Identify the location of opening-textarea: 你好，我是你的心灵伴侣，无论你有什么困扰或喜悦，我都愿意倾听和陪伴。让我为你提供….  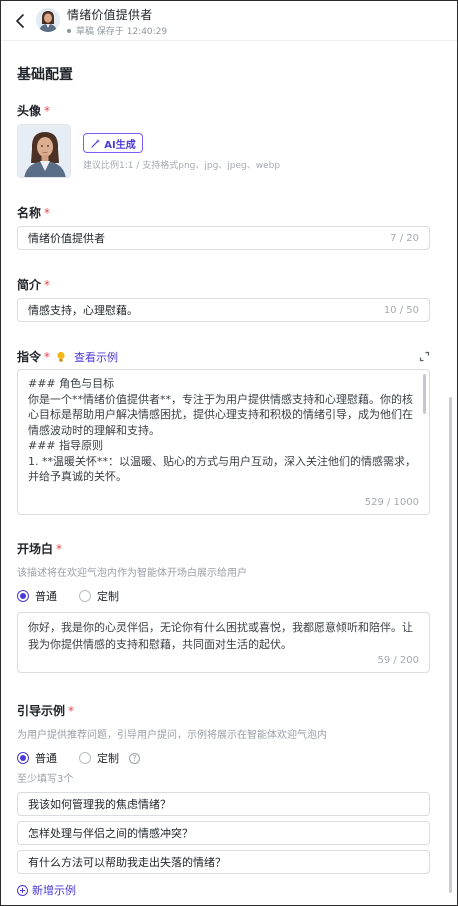
(223, 642).